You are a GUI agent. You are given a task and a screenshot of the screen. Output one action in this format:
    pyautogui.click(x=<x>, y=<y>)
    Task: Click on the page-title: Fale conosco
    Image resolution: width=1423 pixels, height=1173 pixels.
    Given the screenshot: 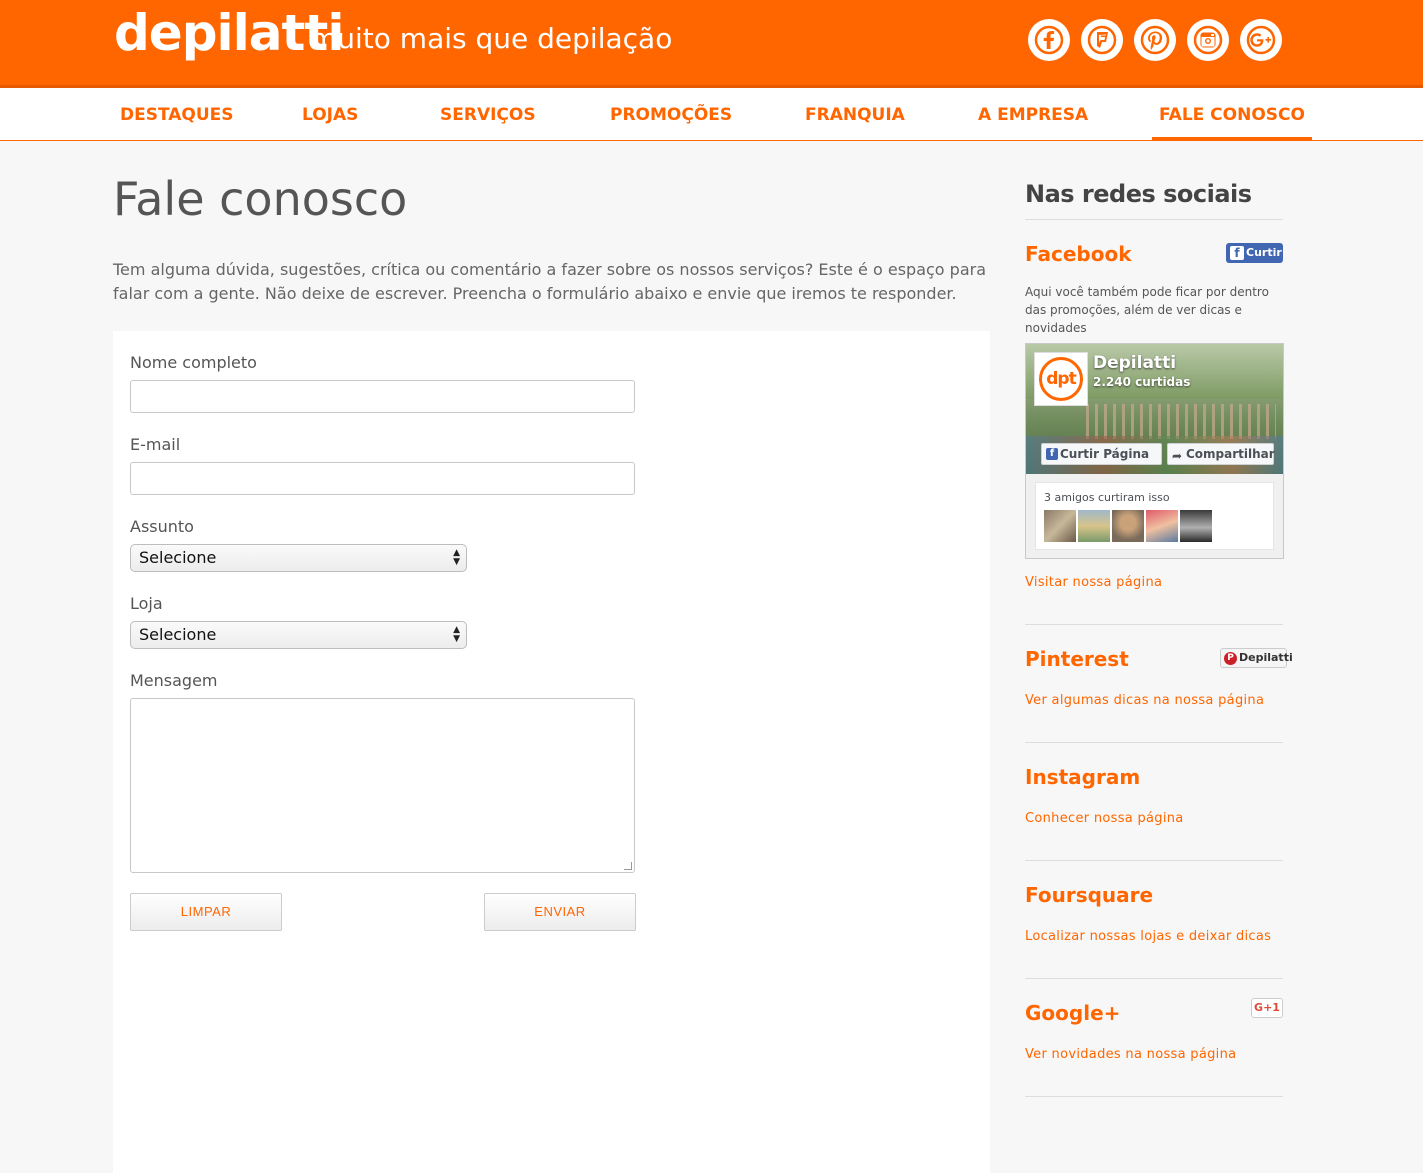 What is the action you would take?
    pyautogui.click(x=260, y=199)
    